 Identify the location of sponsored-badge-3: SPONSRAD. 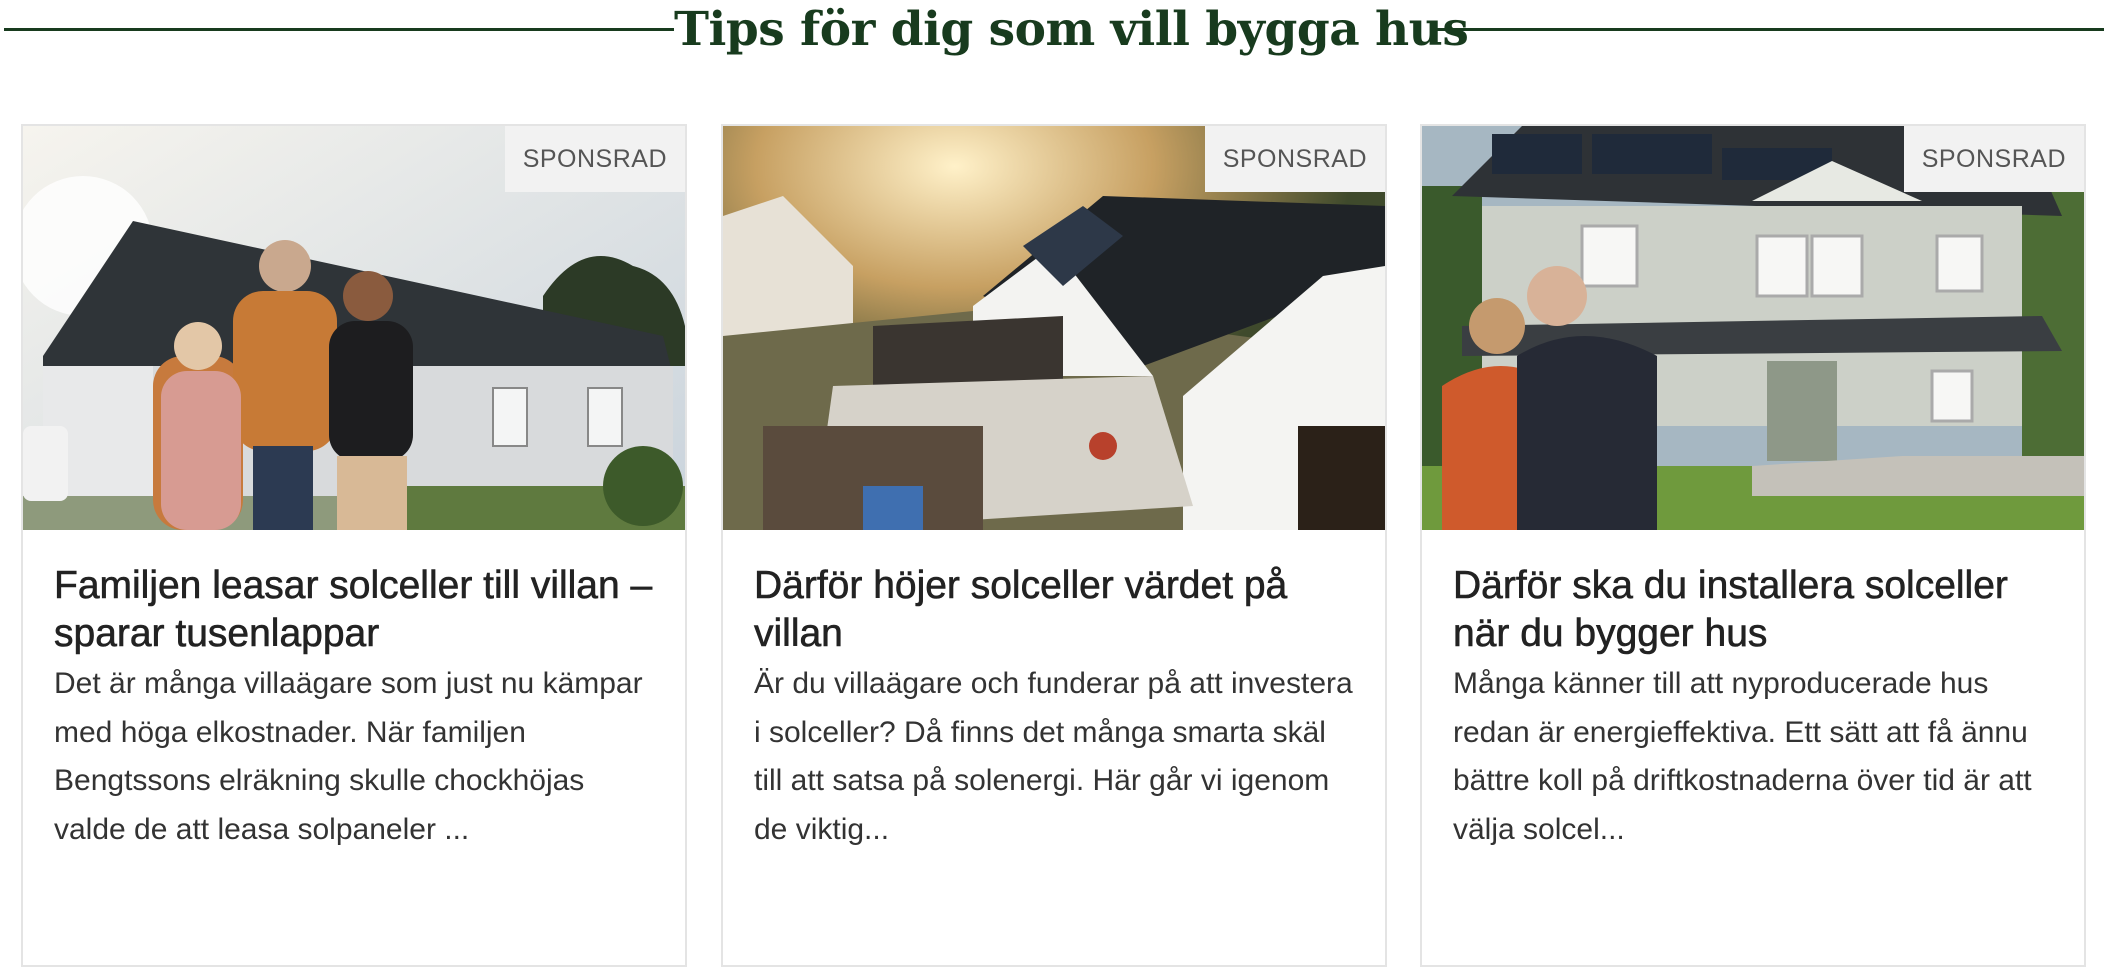
(1993, 159).